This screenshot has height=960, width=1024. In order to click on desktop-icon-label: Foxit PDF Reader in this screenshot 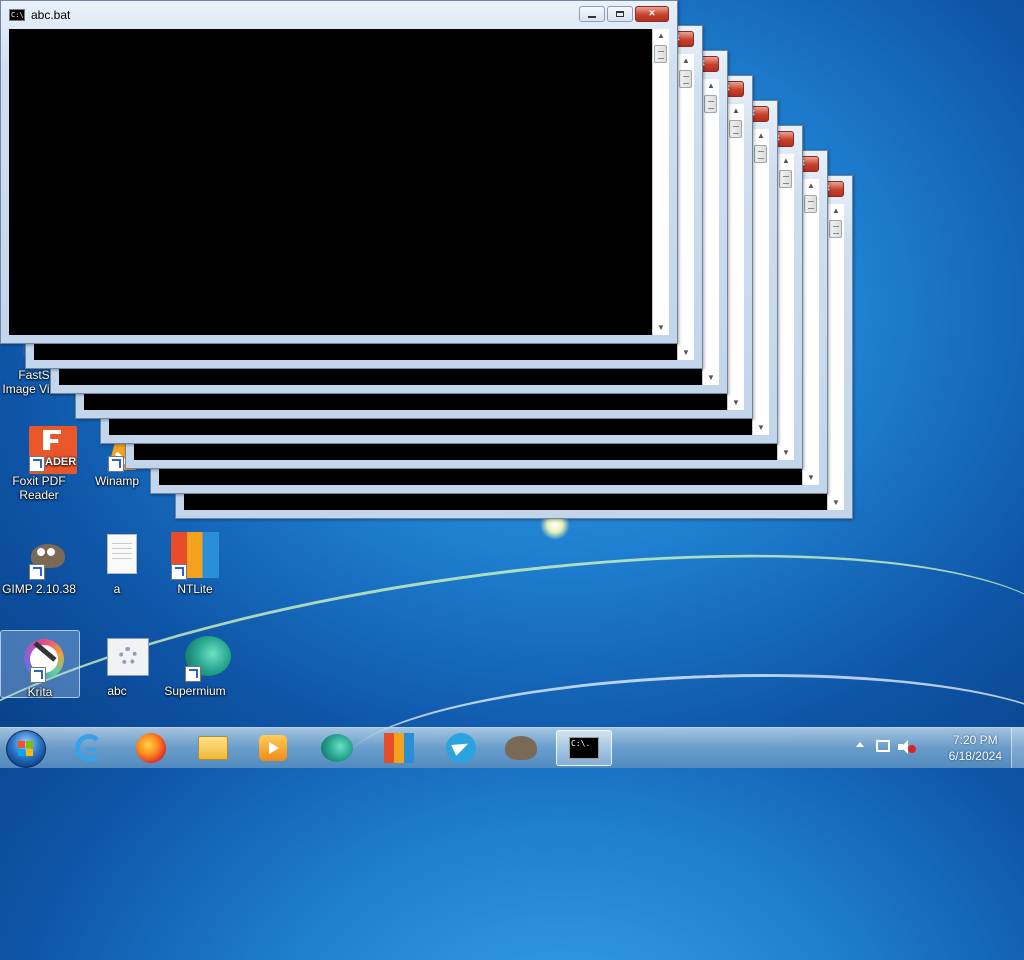, I will do `click(39, 488)`.